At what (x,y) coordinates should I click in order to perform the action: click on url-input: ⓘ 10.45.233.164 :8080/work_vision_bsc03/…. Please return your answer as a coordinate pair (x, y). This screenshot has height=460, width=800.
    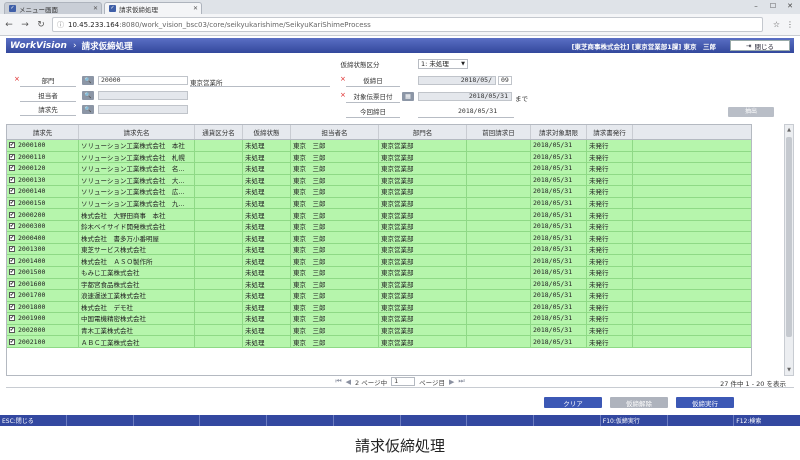
    Looking at the image, I should click on (407, 24).